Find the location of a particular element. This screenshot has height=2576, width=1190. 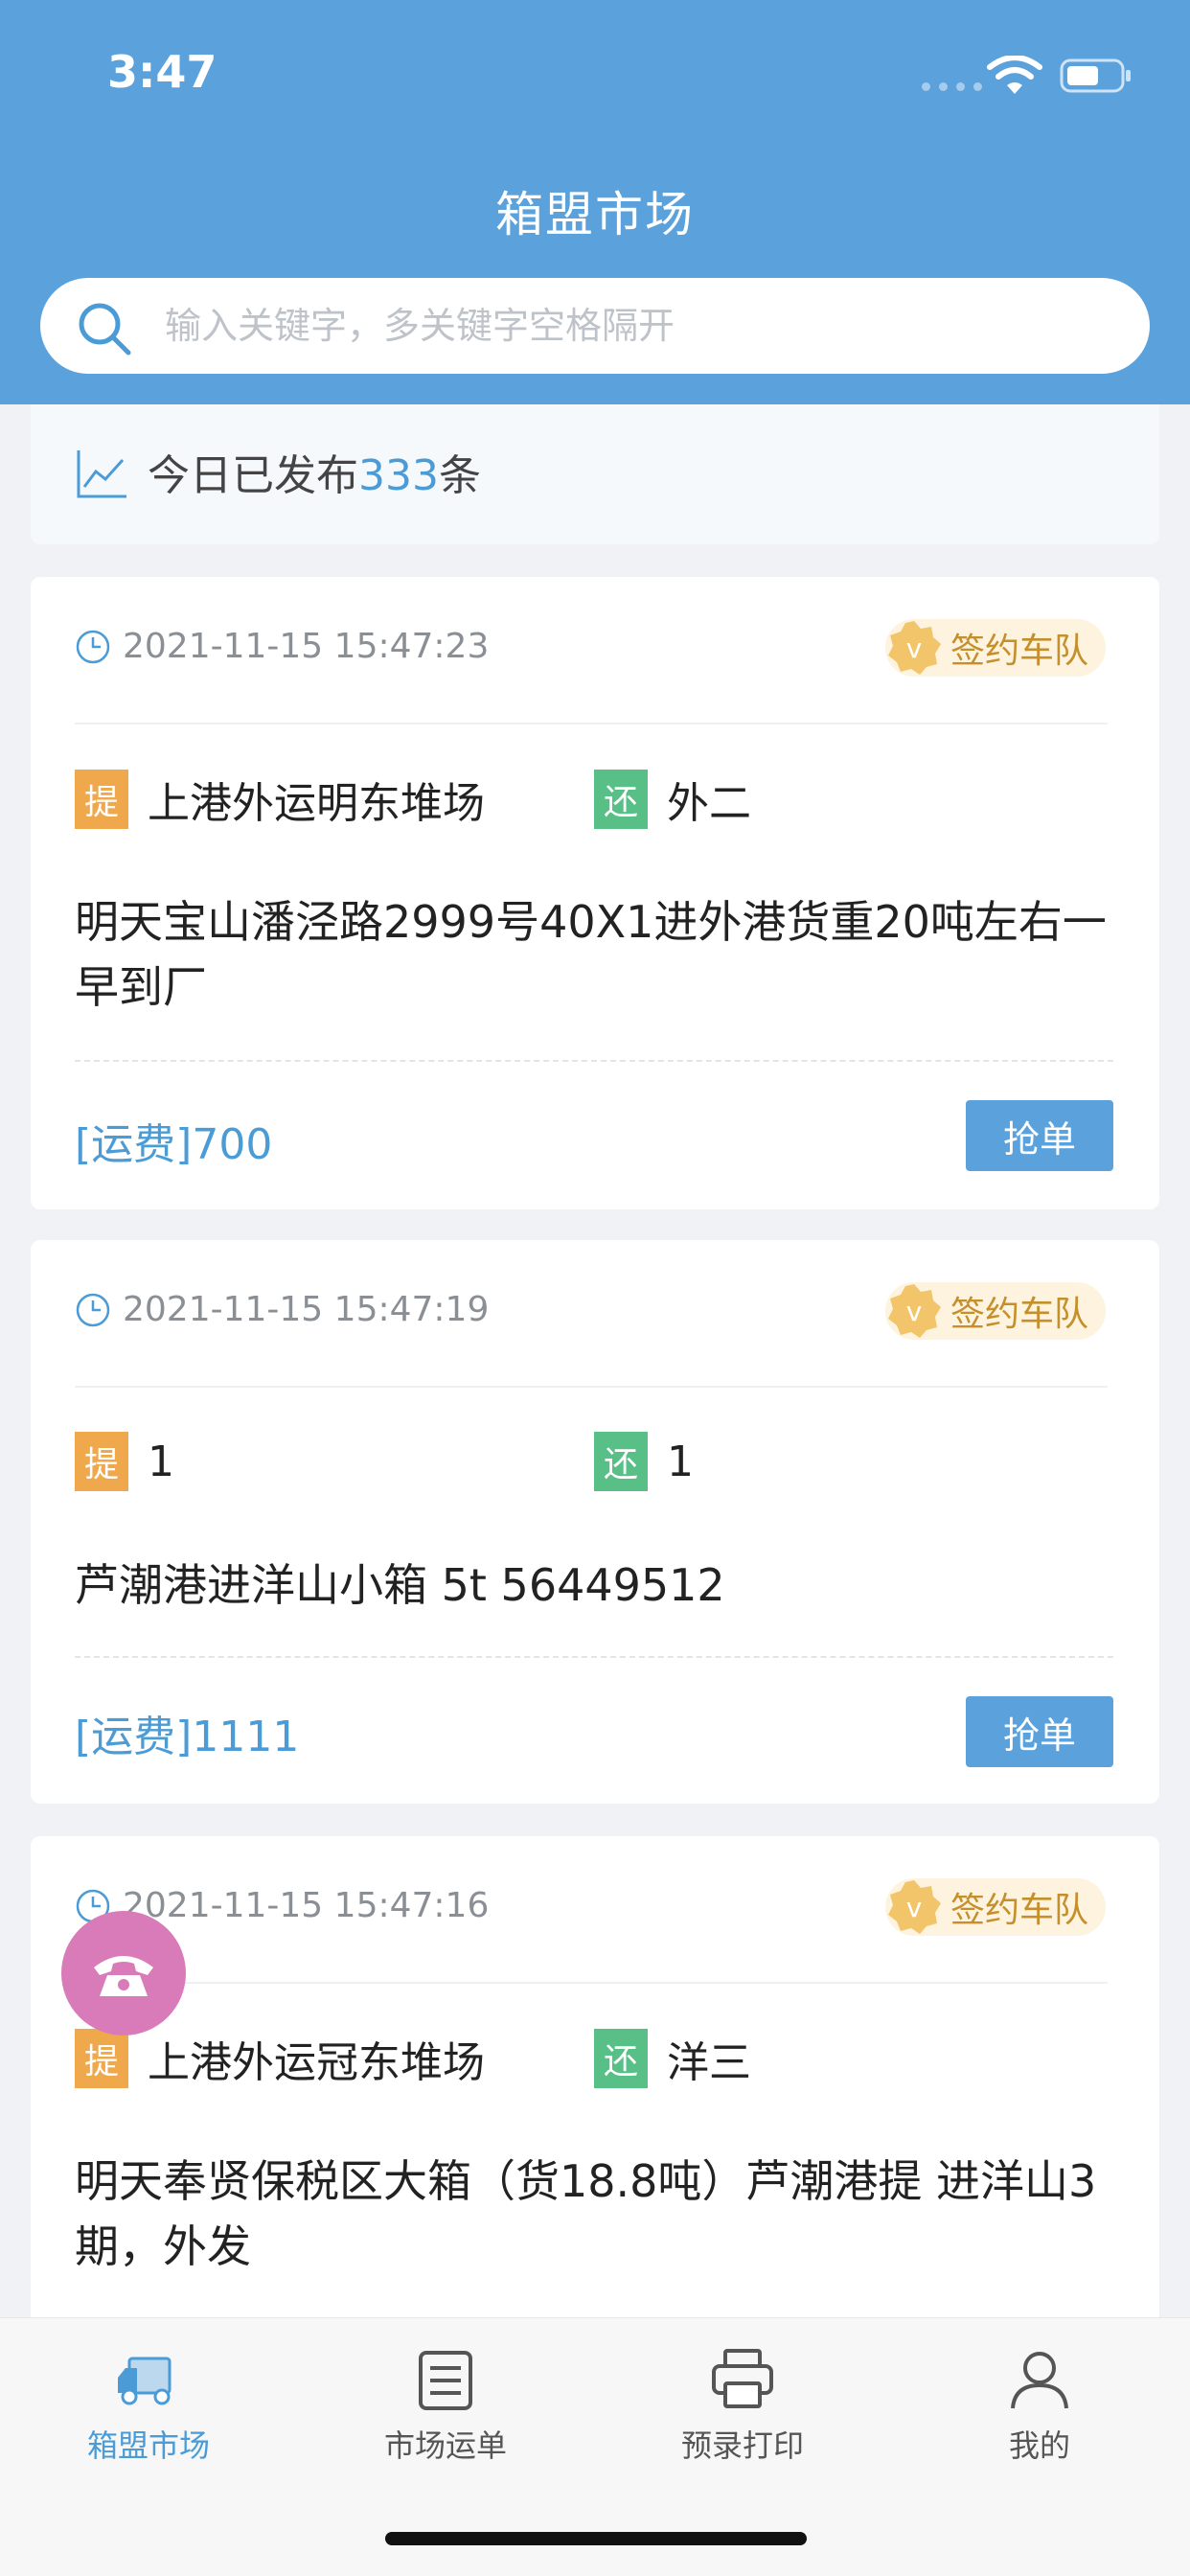

order-time: 2021-11-15 15:47:16 is located at coordinates (307, 1905).